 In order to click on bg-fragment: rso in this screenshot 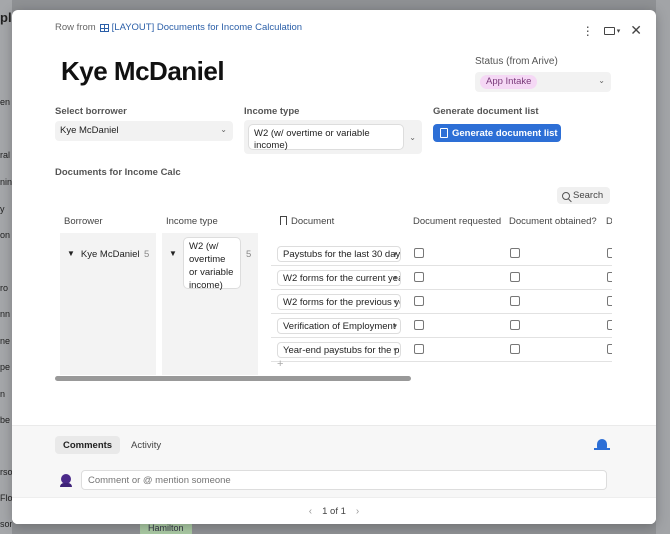, I will do `click(6, 472)`.